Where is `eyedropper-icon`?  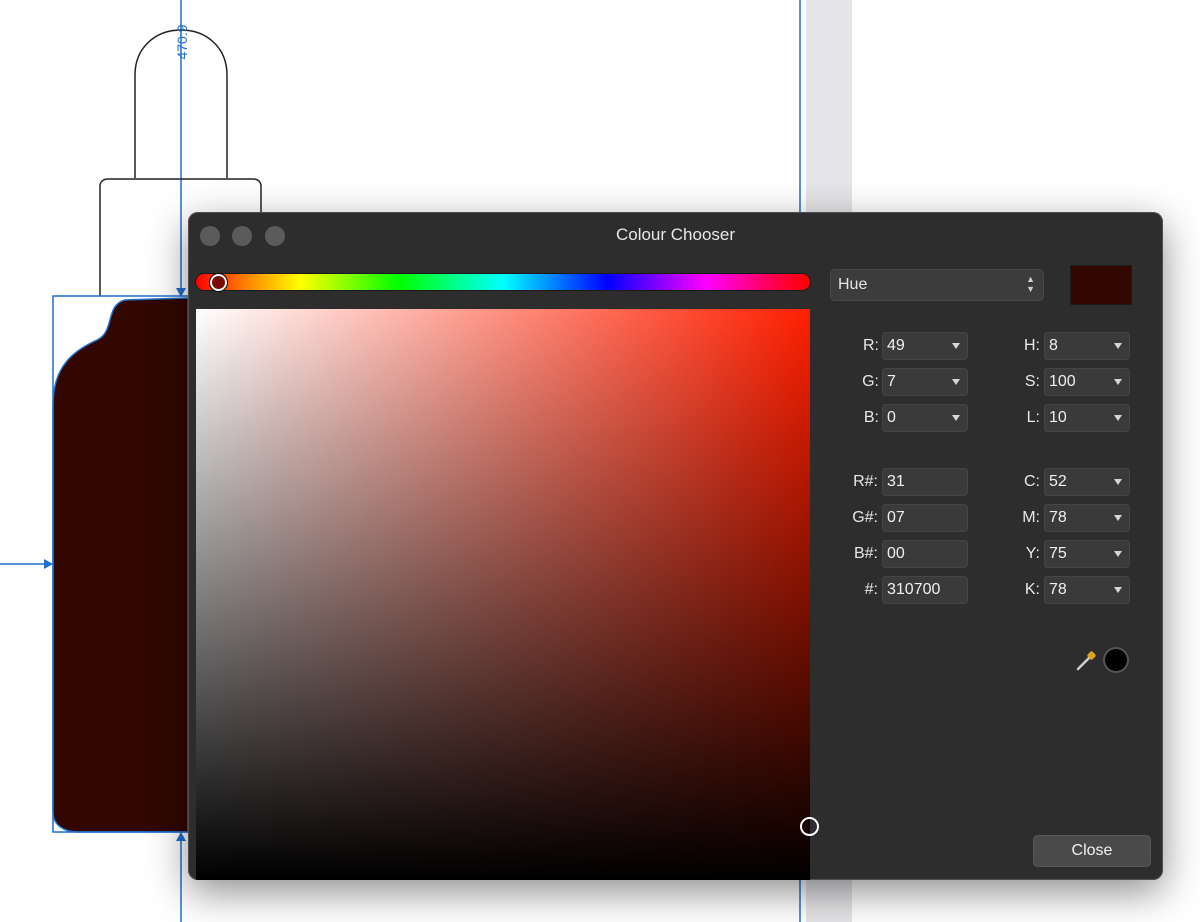 eyedropper-icon is located at coordinates (1087, 660).